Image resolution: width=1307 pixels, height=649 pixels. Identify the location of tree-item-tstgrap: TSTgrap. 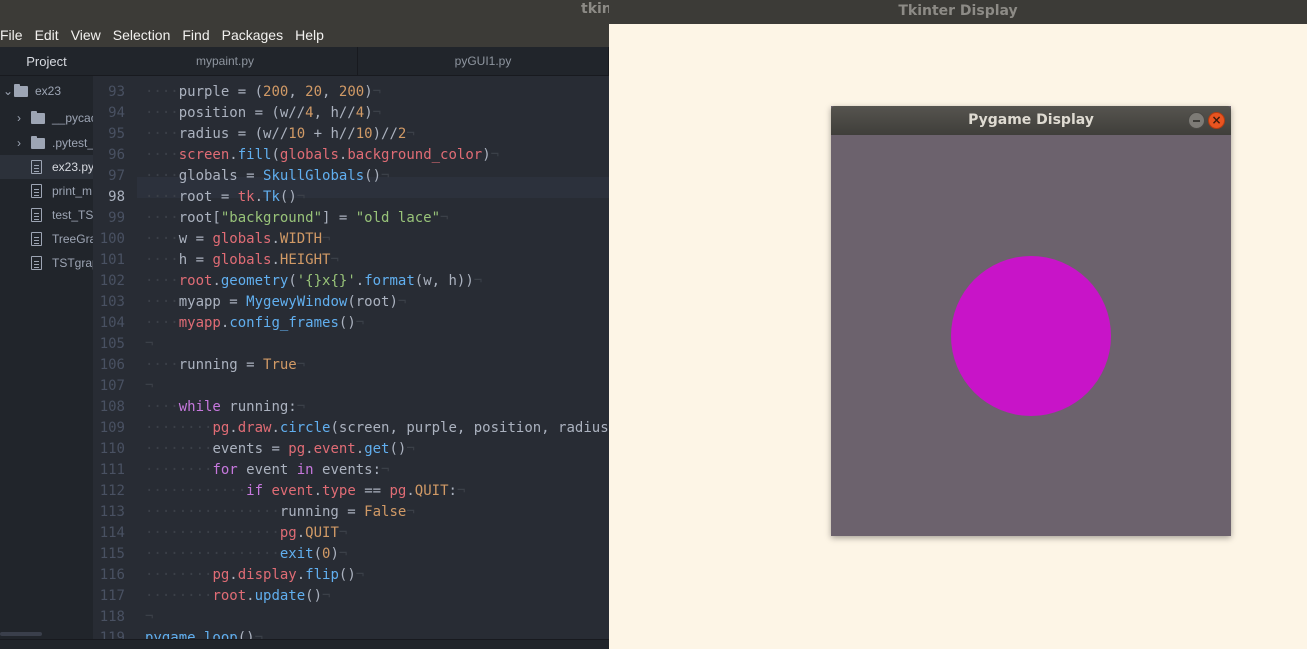
(46, 263).